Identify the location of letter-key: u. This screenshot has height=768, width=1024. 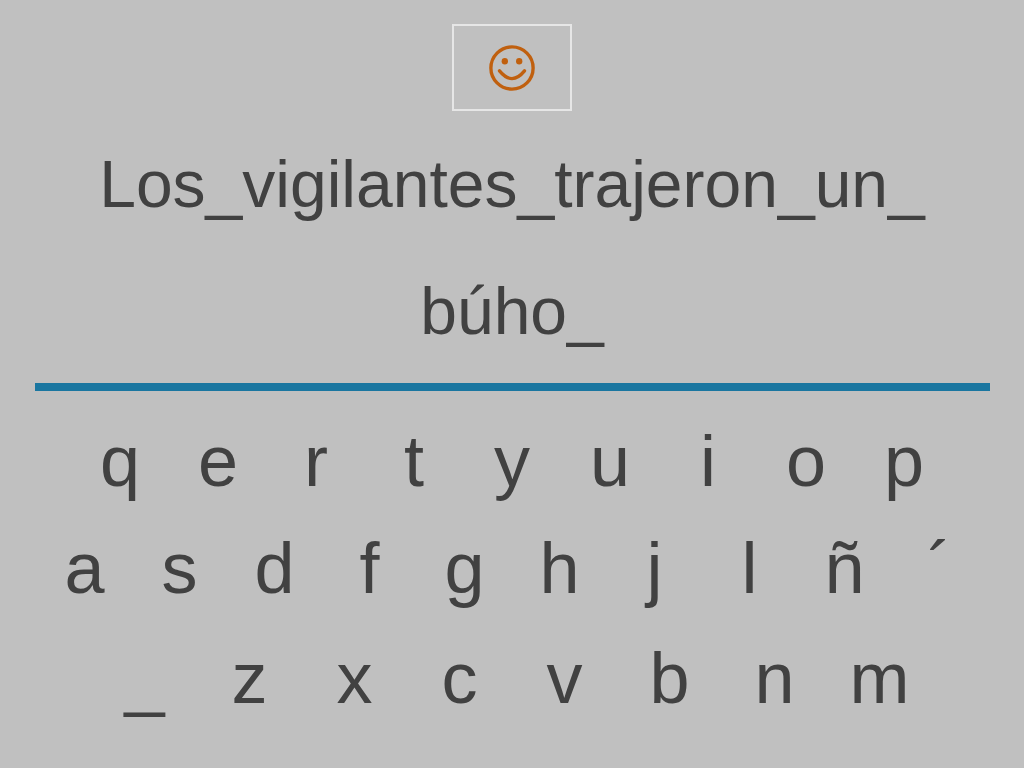
(610, 461).